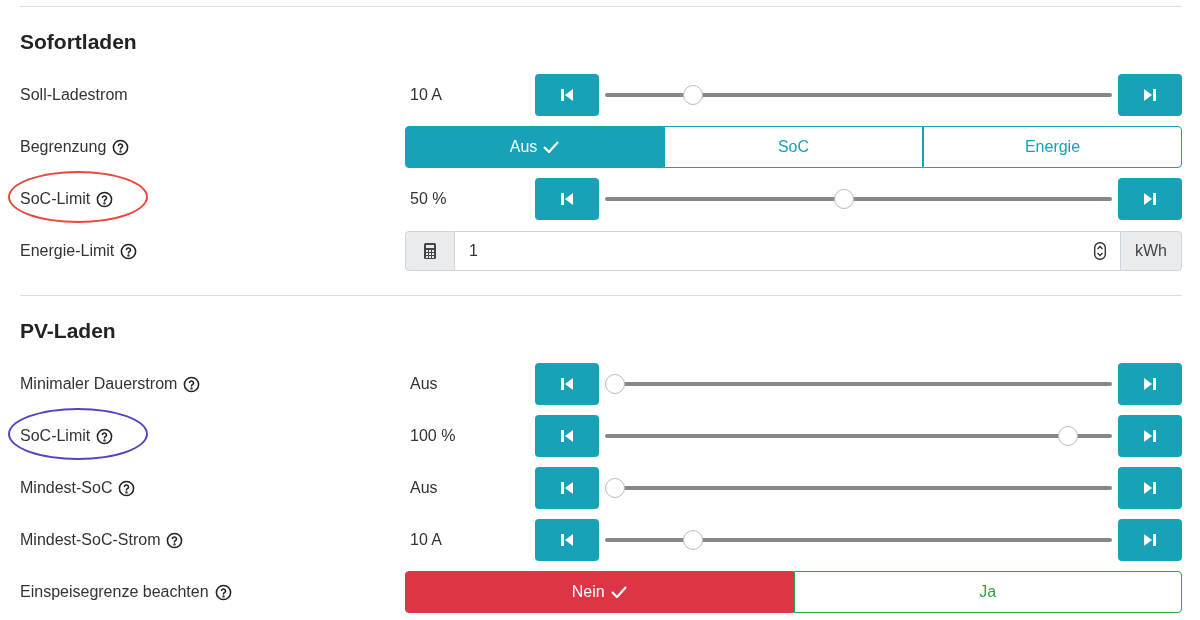  What do you see at coordinates (987, 592) in the screenshot?
I see `option-button: Ja` at bounding box center [987, 592].